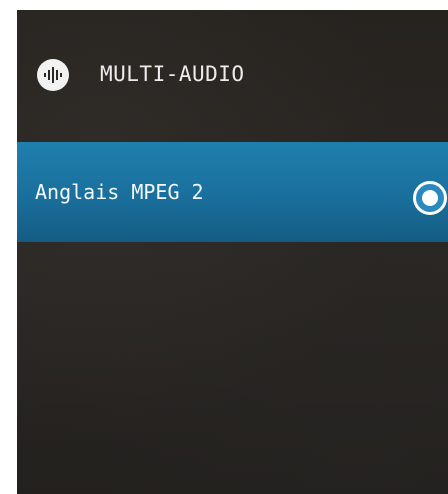 This screenshot has width=448, height=494. What do you see at coordinates (119, 192) in the screenshot?
I see `audio-option-label: Anglais MPEG 2` at bounding box center [119, 192].